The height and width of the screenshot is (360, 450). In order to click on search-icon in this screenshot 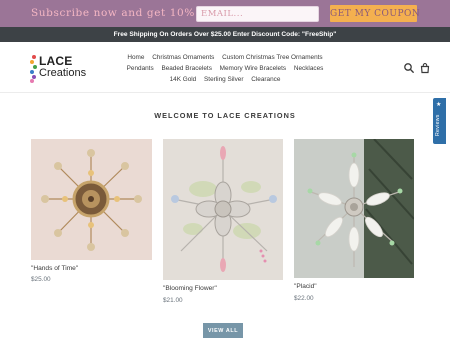, I will do `click(409, 67)`.